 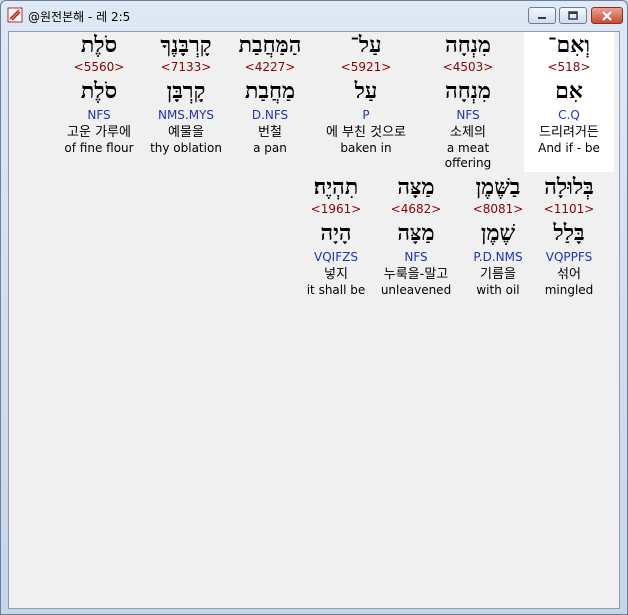 I want to click on morphology-code: P, so click(x=366, y=115).